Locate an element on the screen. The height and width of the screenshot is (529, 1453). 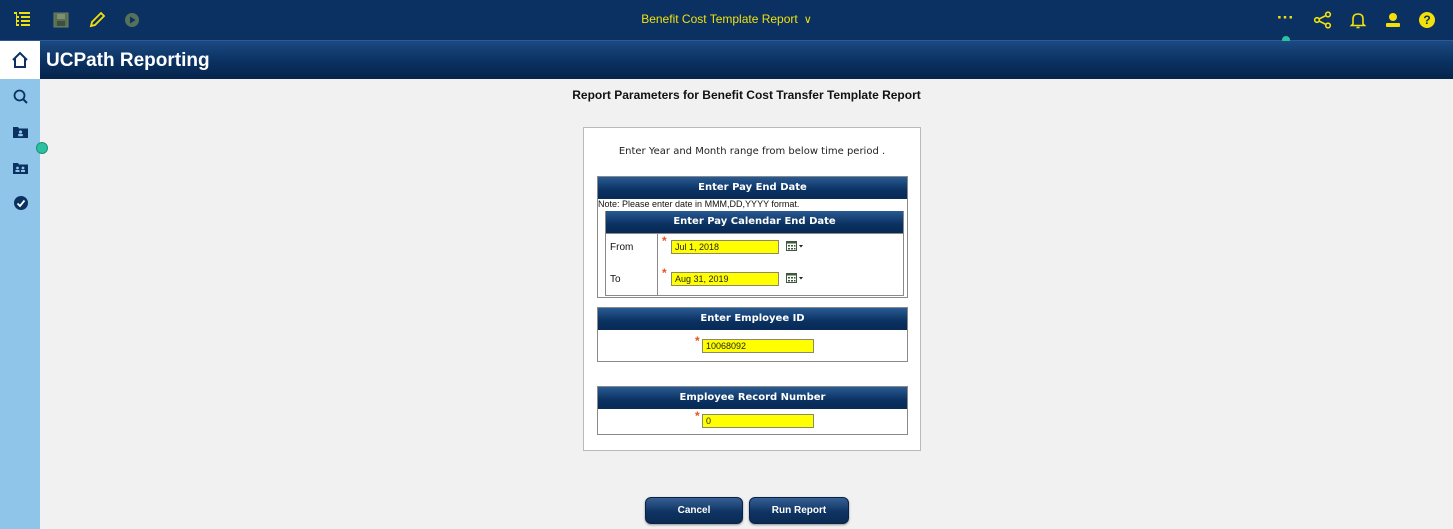
home-icon is located at coordinates (20, 59).